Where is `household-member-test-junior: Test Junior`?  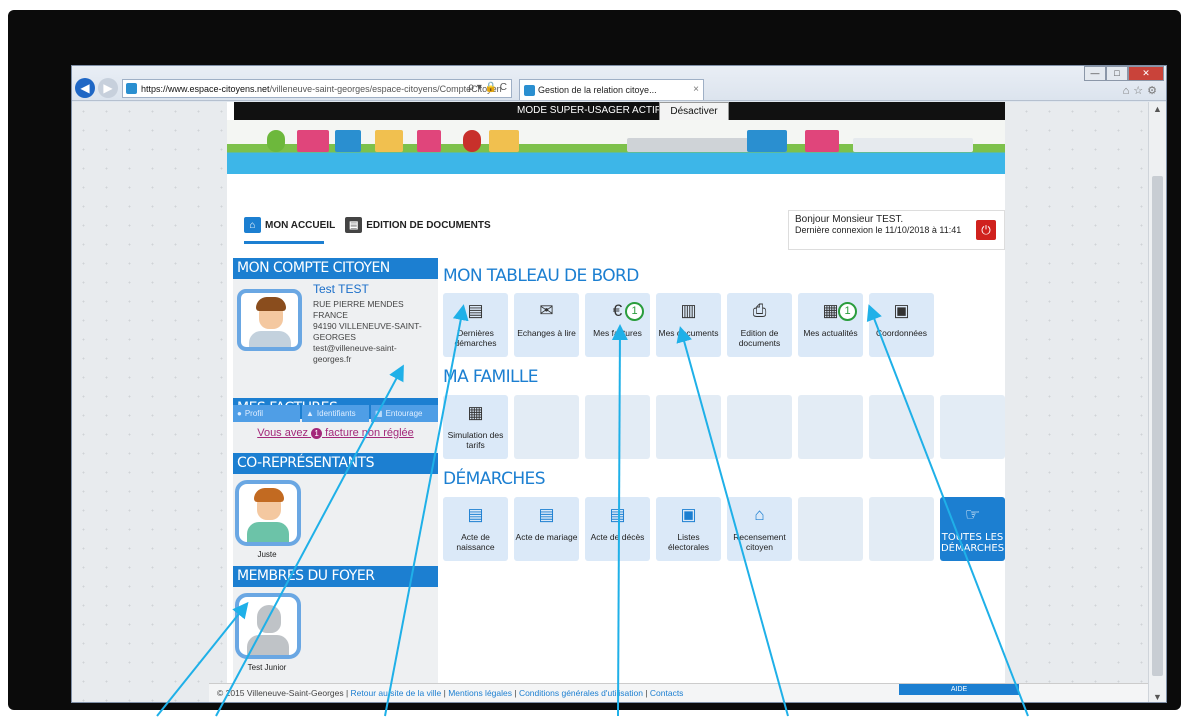
household-member-test-junior: Test Junior is located at coordinates (335, 633).